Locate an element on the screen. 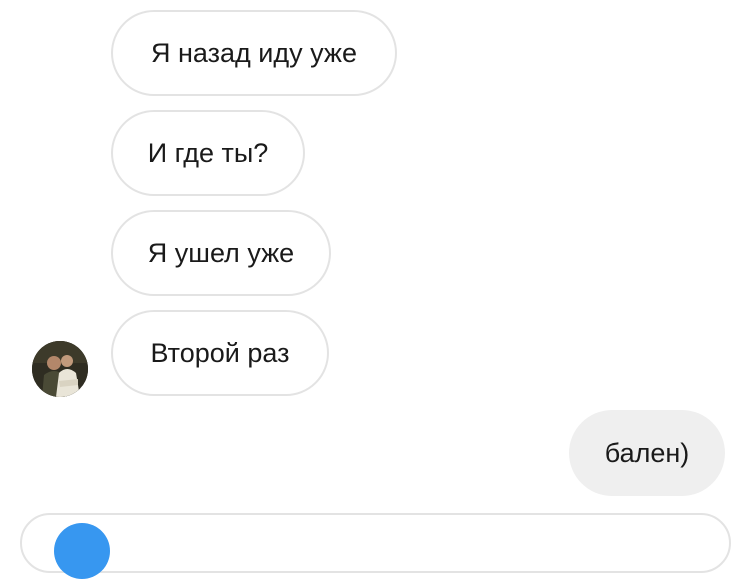 The image size is (749, 579). message-bubble-incoming: Я назад иду уже is located at coordinates (254, 53).